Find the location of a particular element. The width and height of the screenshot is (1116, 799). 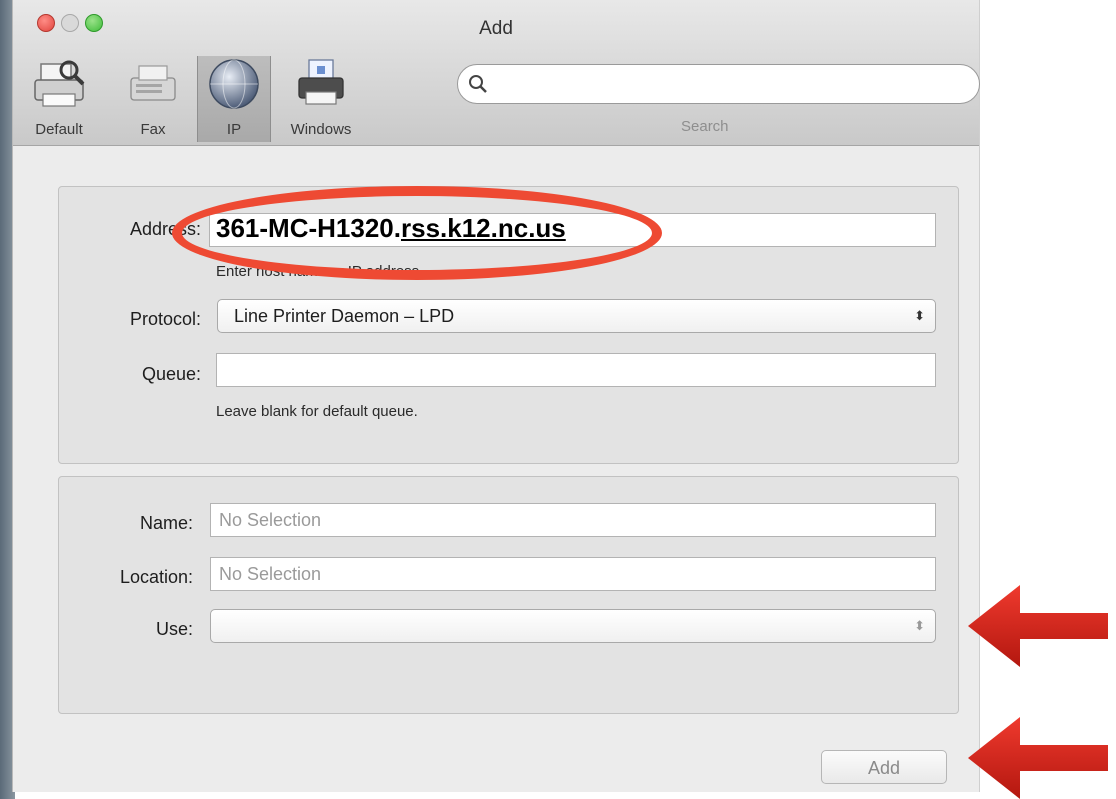

windows-printer-icon is located at coordinates (321, 82).